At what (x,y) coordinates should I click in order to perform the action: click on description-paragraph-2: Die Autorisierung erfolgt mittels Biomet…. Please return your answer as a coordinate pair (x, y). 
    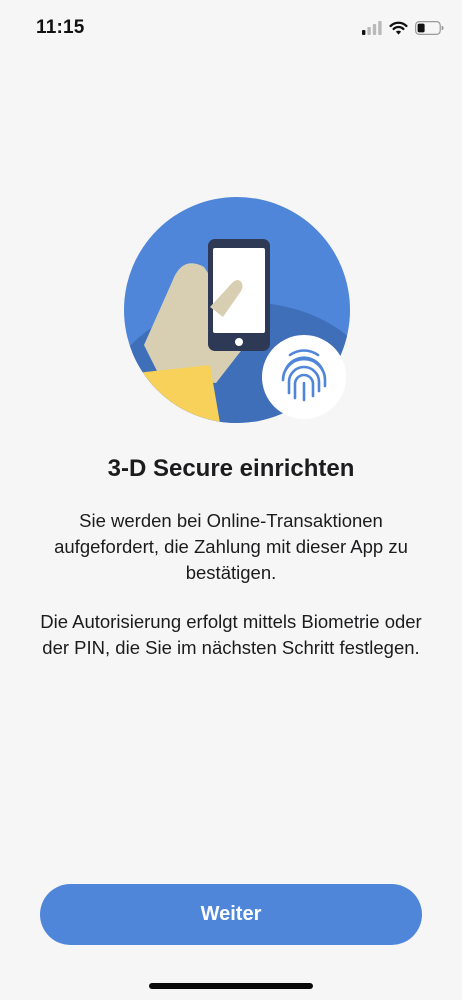
    Looking at the image, I should click on (231, 634).